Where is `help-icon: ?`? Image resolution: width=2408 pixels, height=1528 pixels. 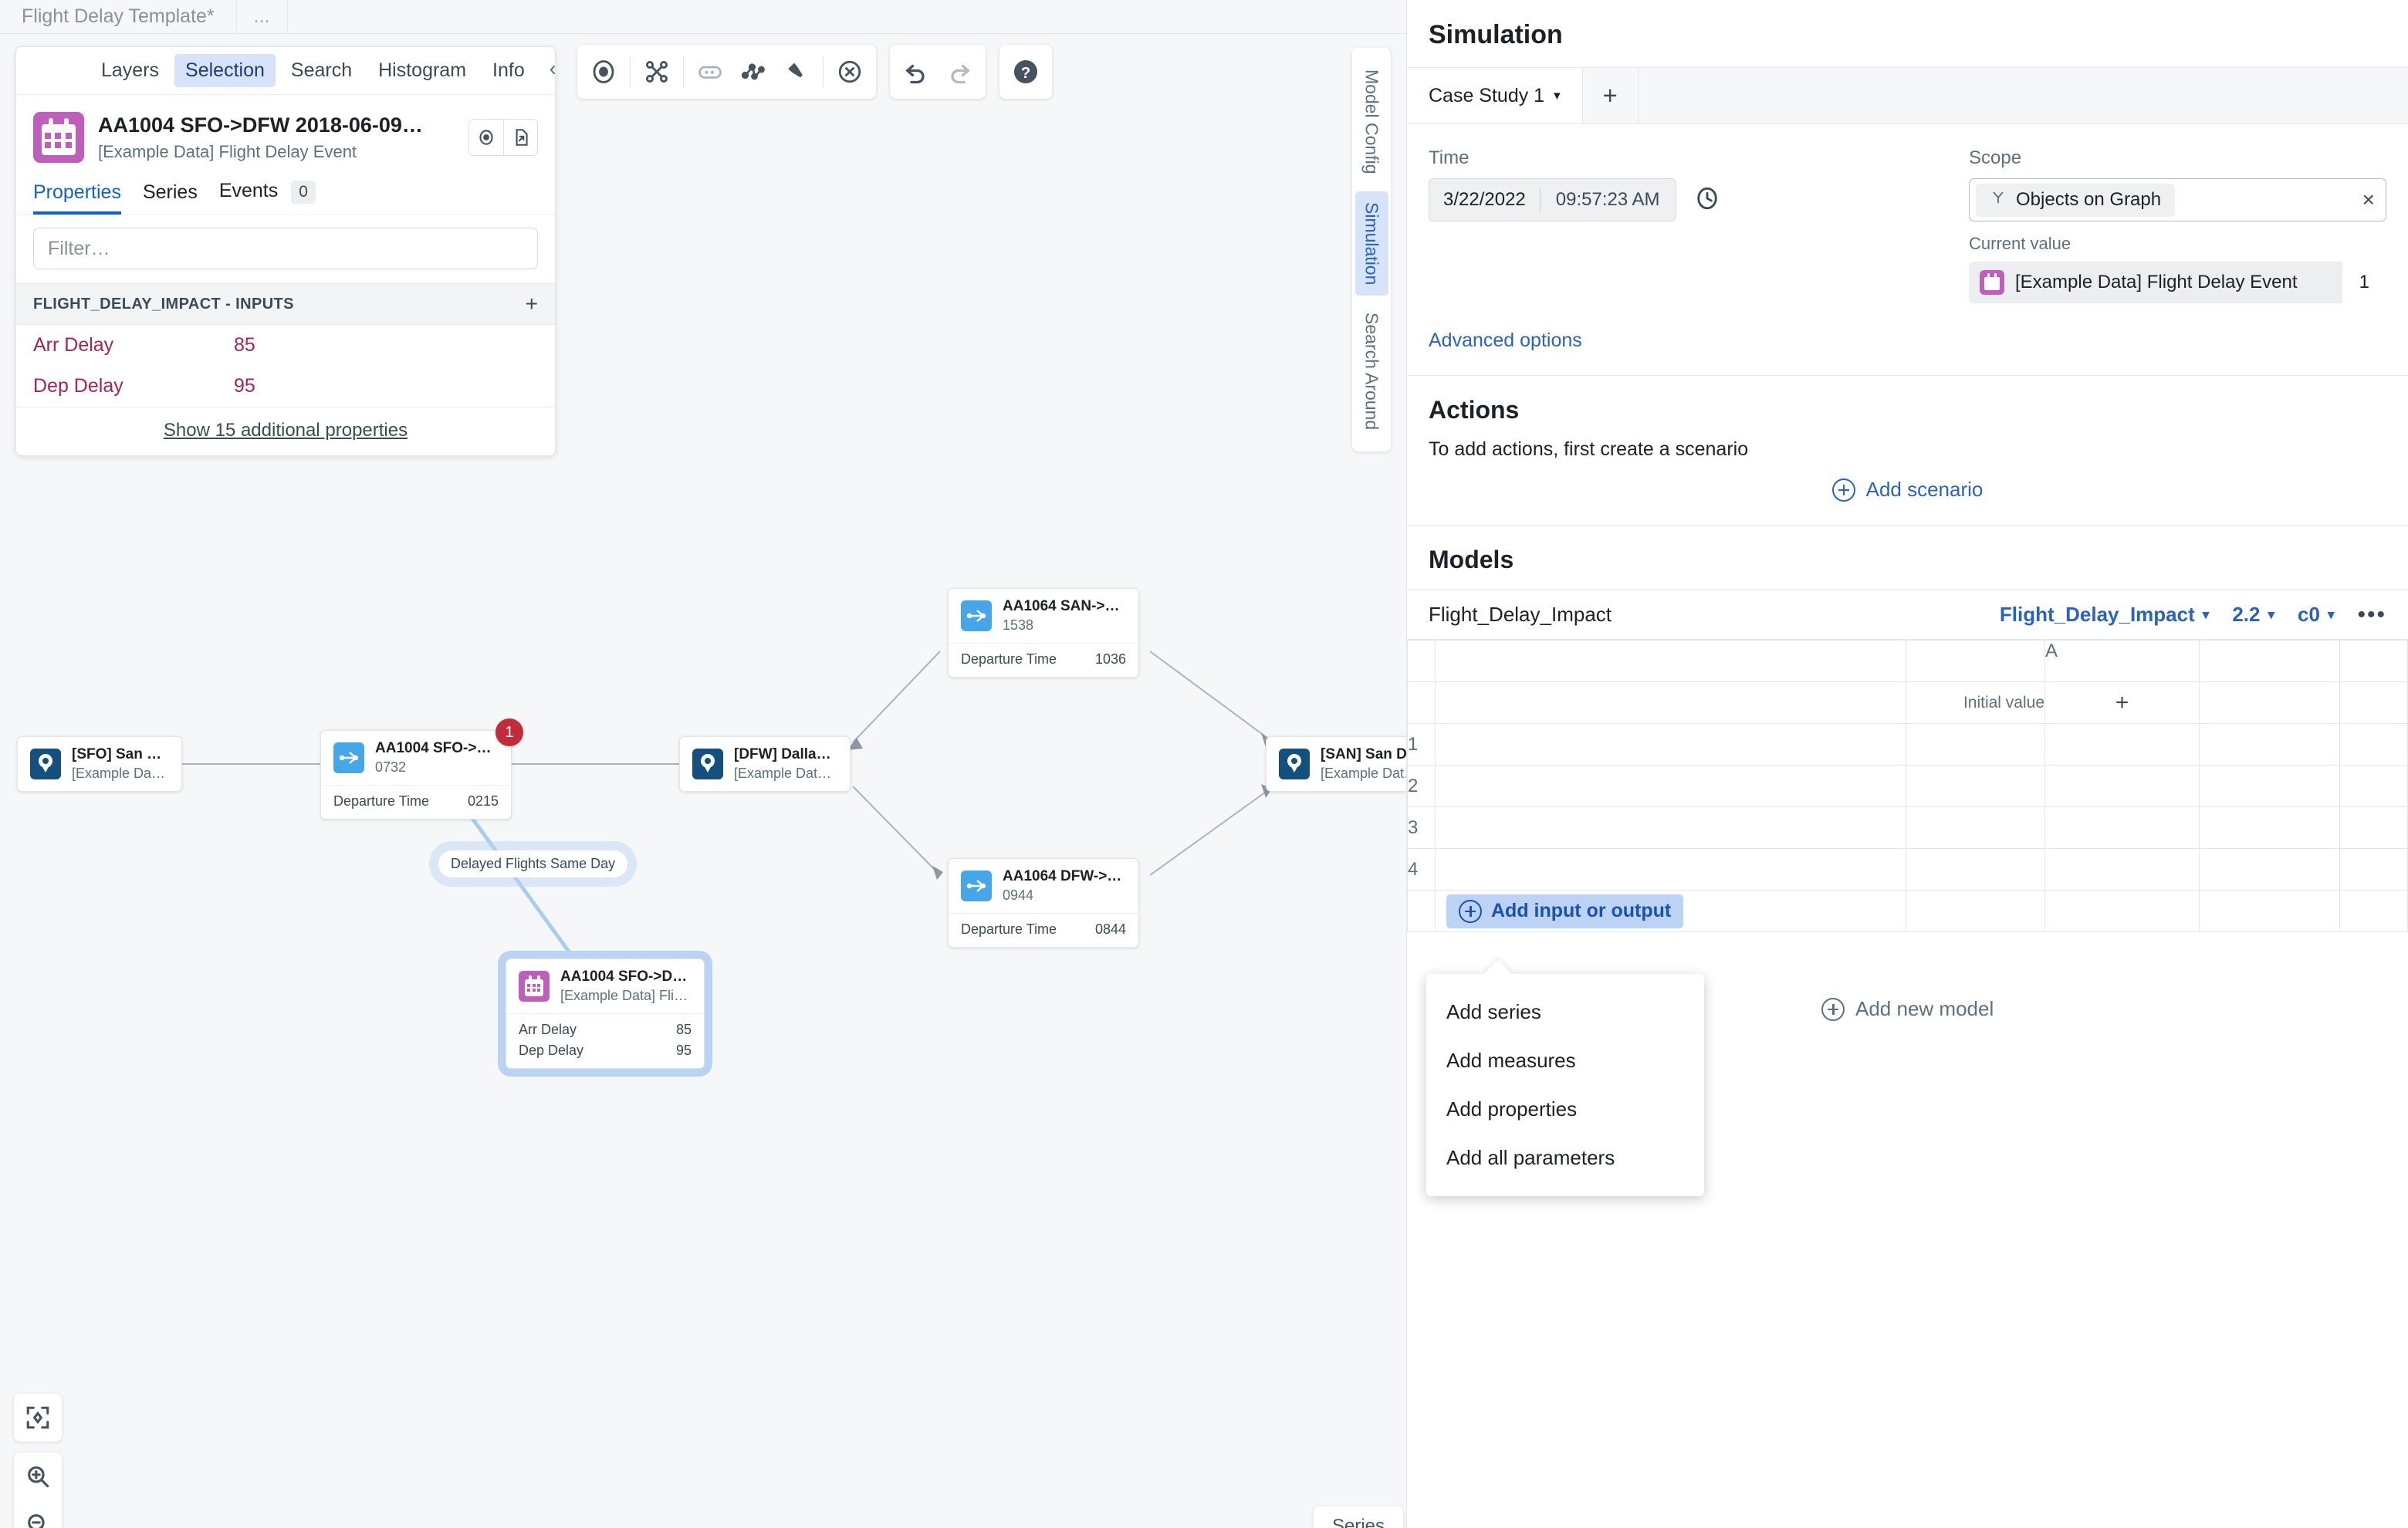 help-icon: ? is located at coordinates (1025, 71).